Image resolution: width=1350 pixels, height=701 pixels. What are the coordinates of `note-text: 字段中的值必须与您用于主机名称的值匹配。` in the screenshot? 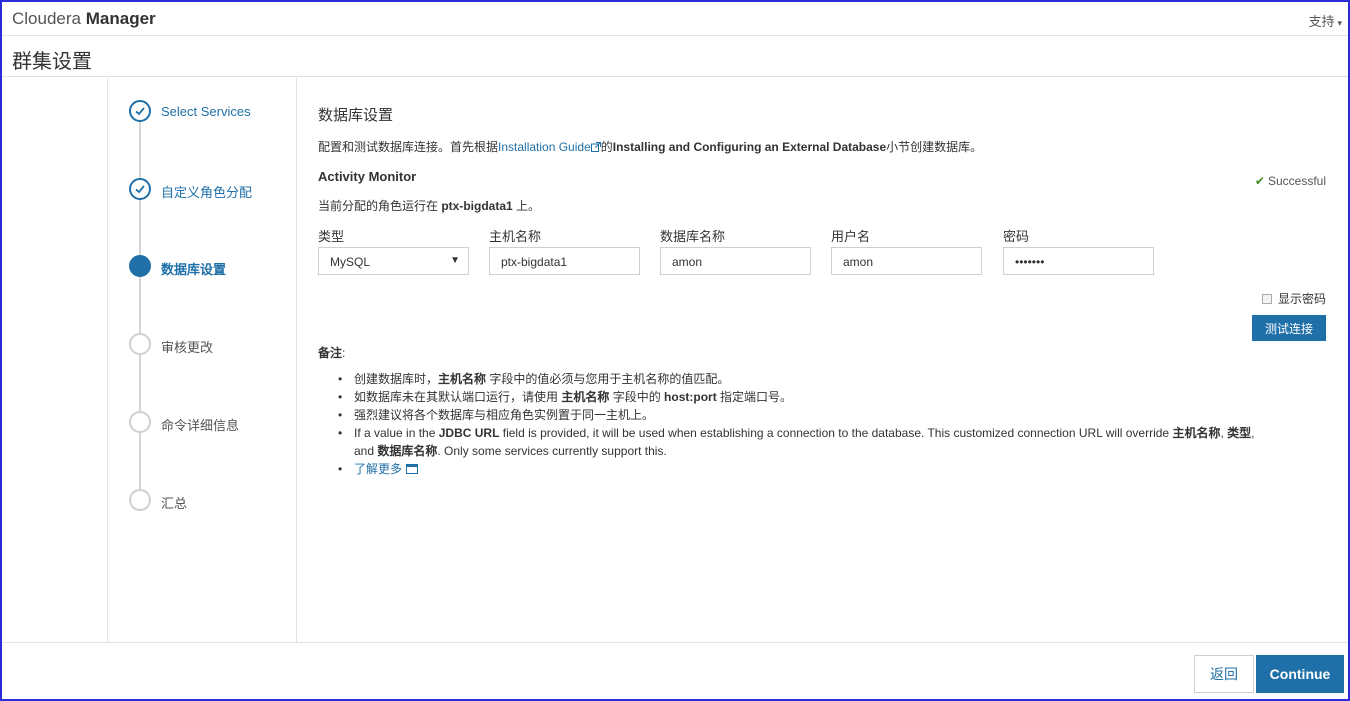 It's located at (608, 379).